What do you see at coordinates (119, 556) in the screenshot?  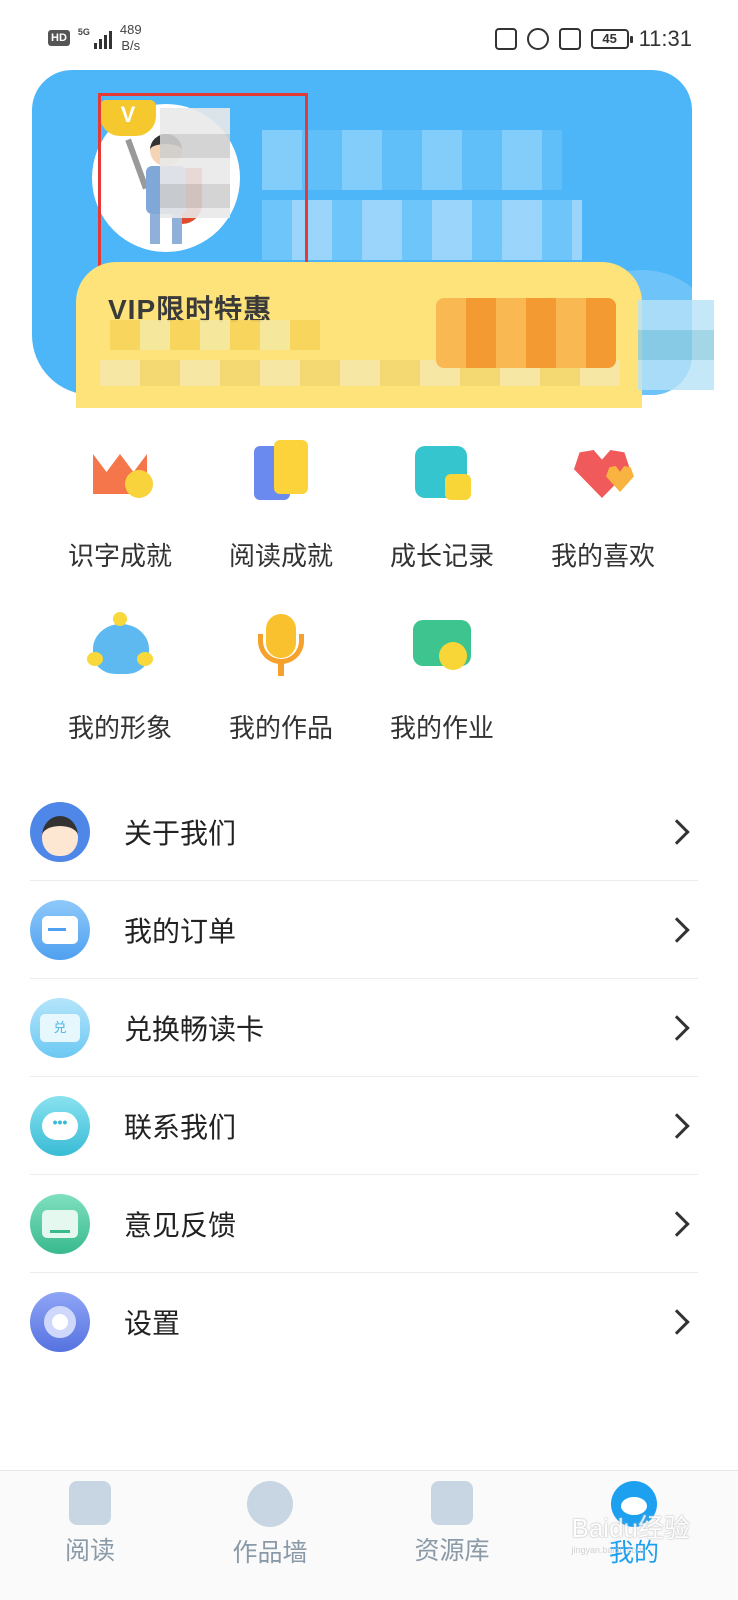 I see `feature-label: 识字成就` at bounding box center [119, 556].